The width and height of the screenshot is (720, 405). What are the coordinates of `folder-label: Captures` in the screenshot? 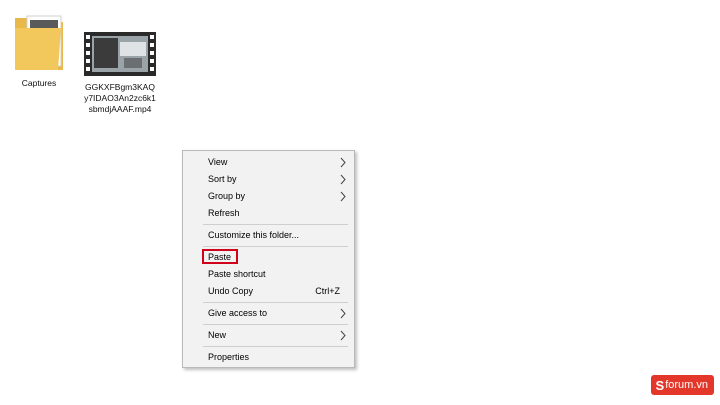 It's located at (39, 83).